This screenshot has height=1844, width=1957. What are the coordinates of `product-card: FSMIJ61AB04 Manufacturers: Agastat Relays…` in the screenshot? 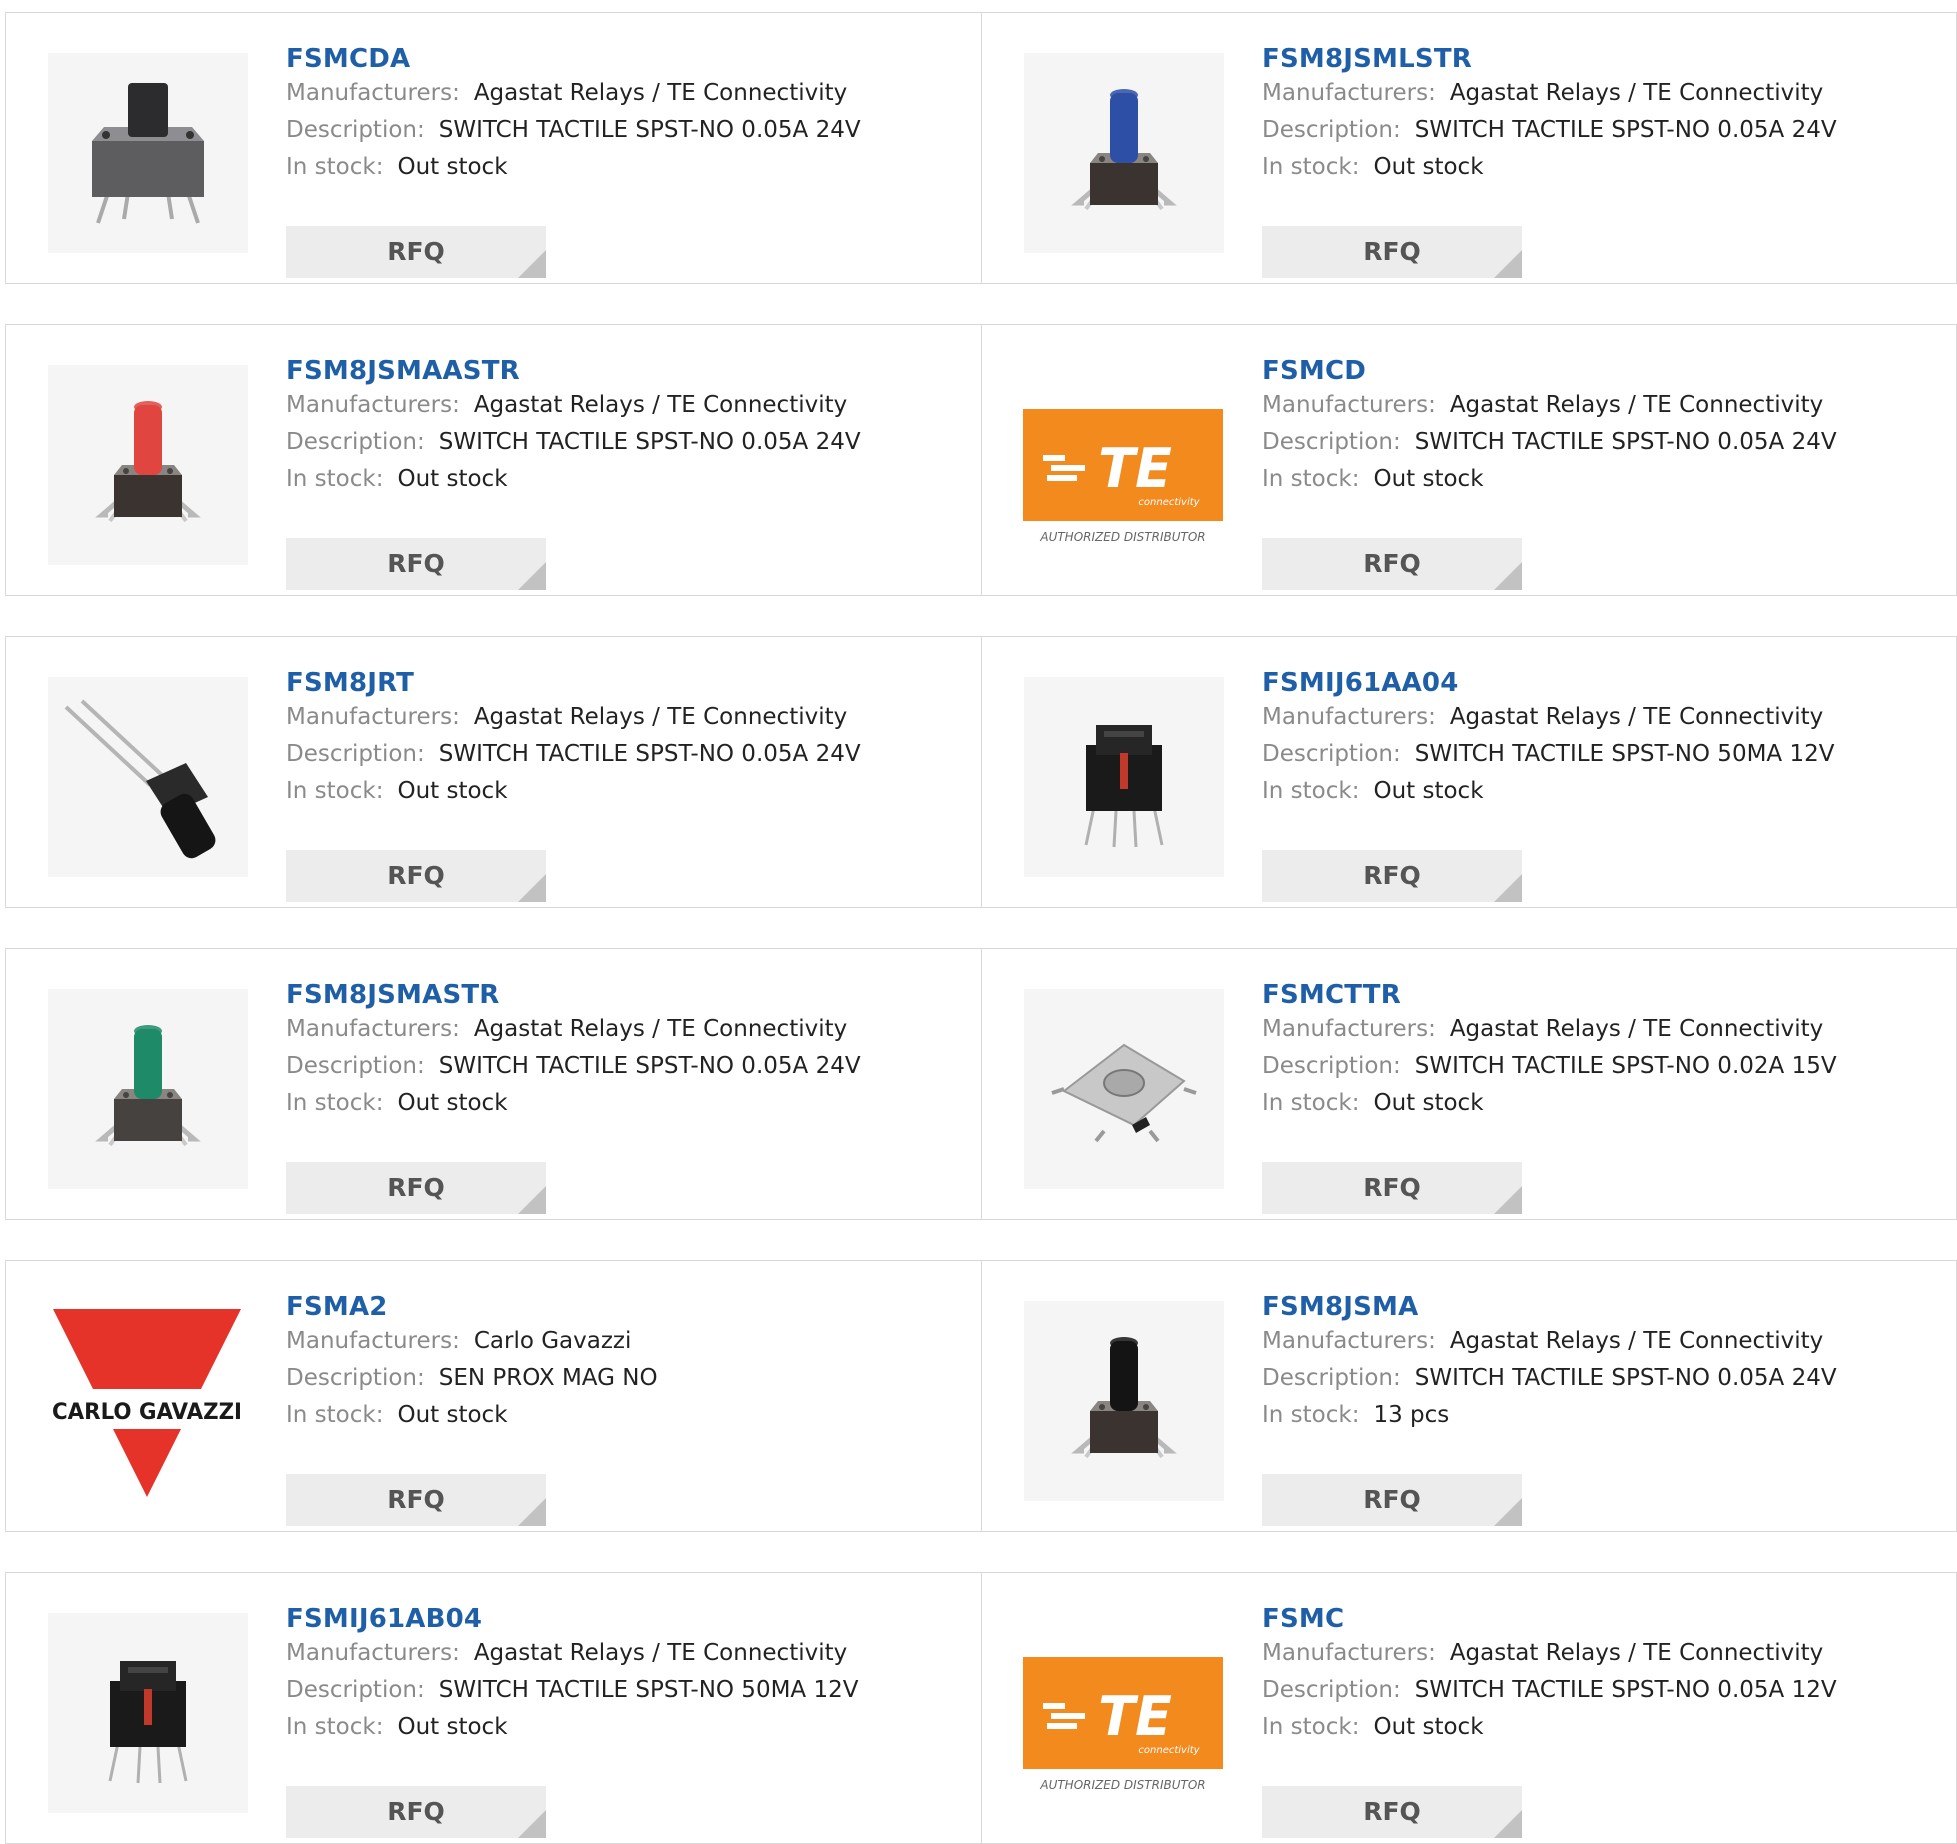 It's located at (493, 1708).